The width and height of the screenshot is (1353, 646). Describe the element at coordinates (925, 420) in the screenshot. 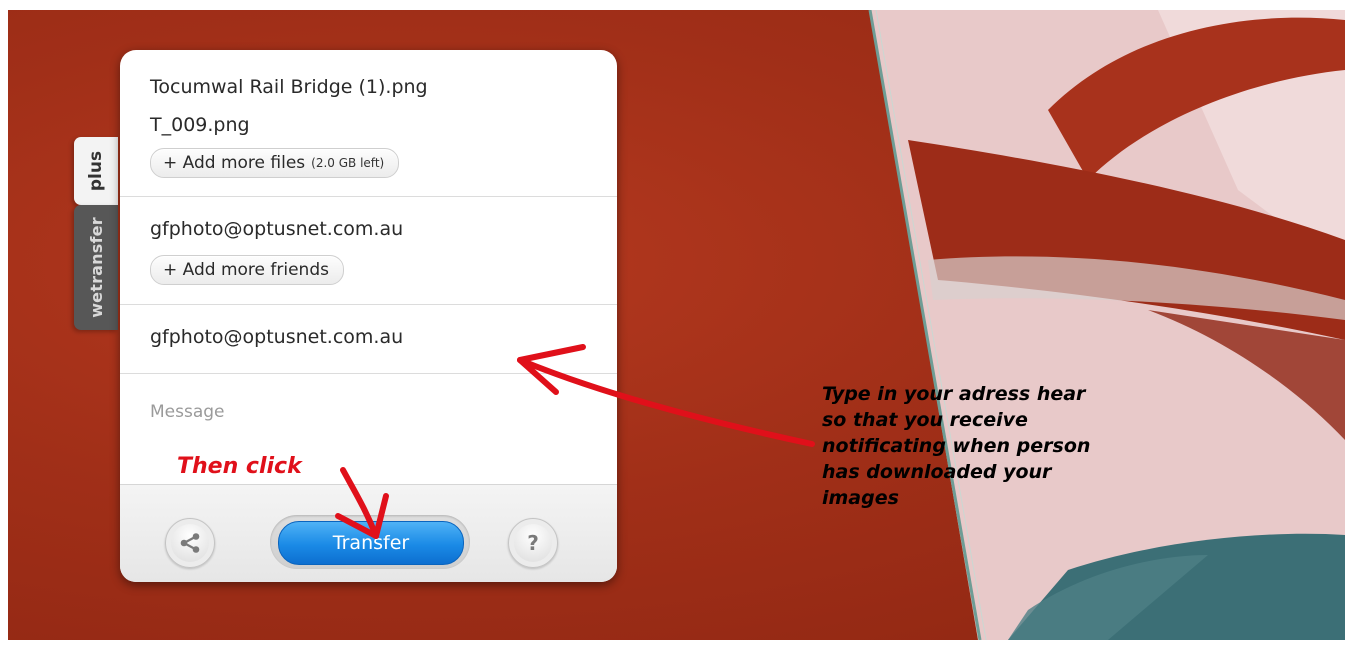

I see `note-line: so that you receive` at that location.